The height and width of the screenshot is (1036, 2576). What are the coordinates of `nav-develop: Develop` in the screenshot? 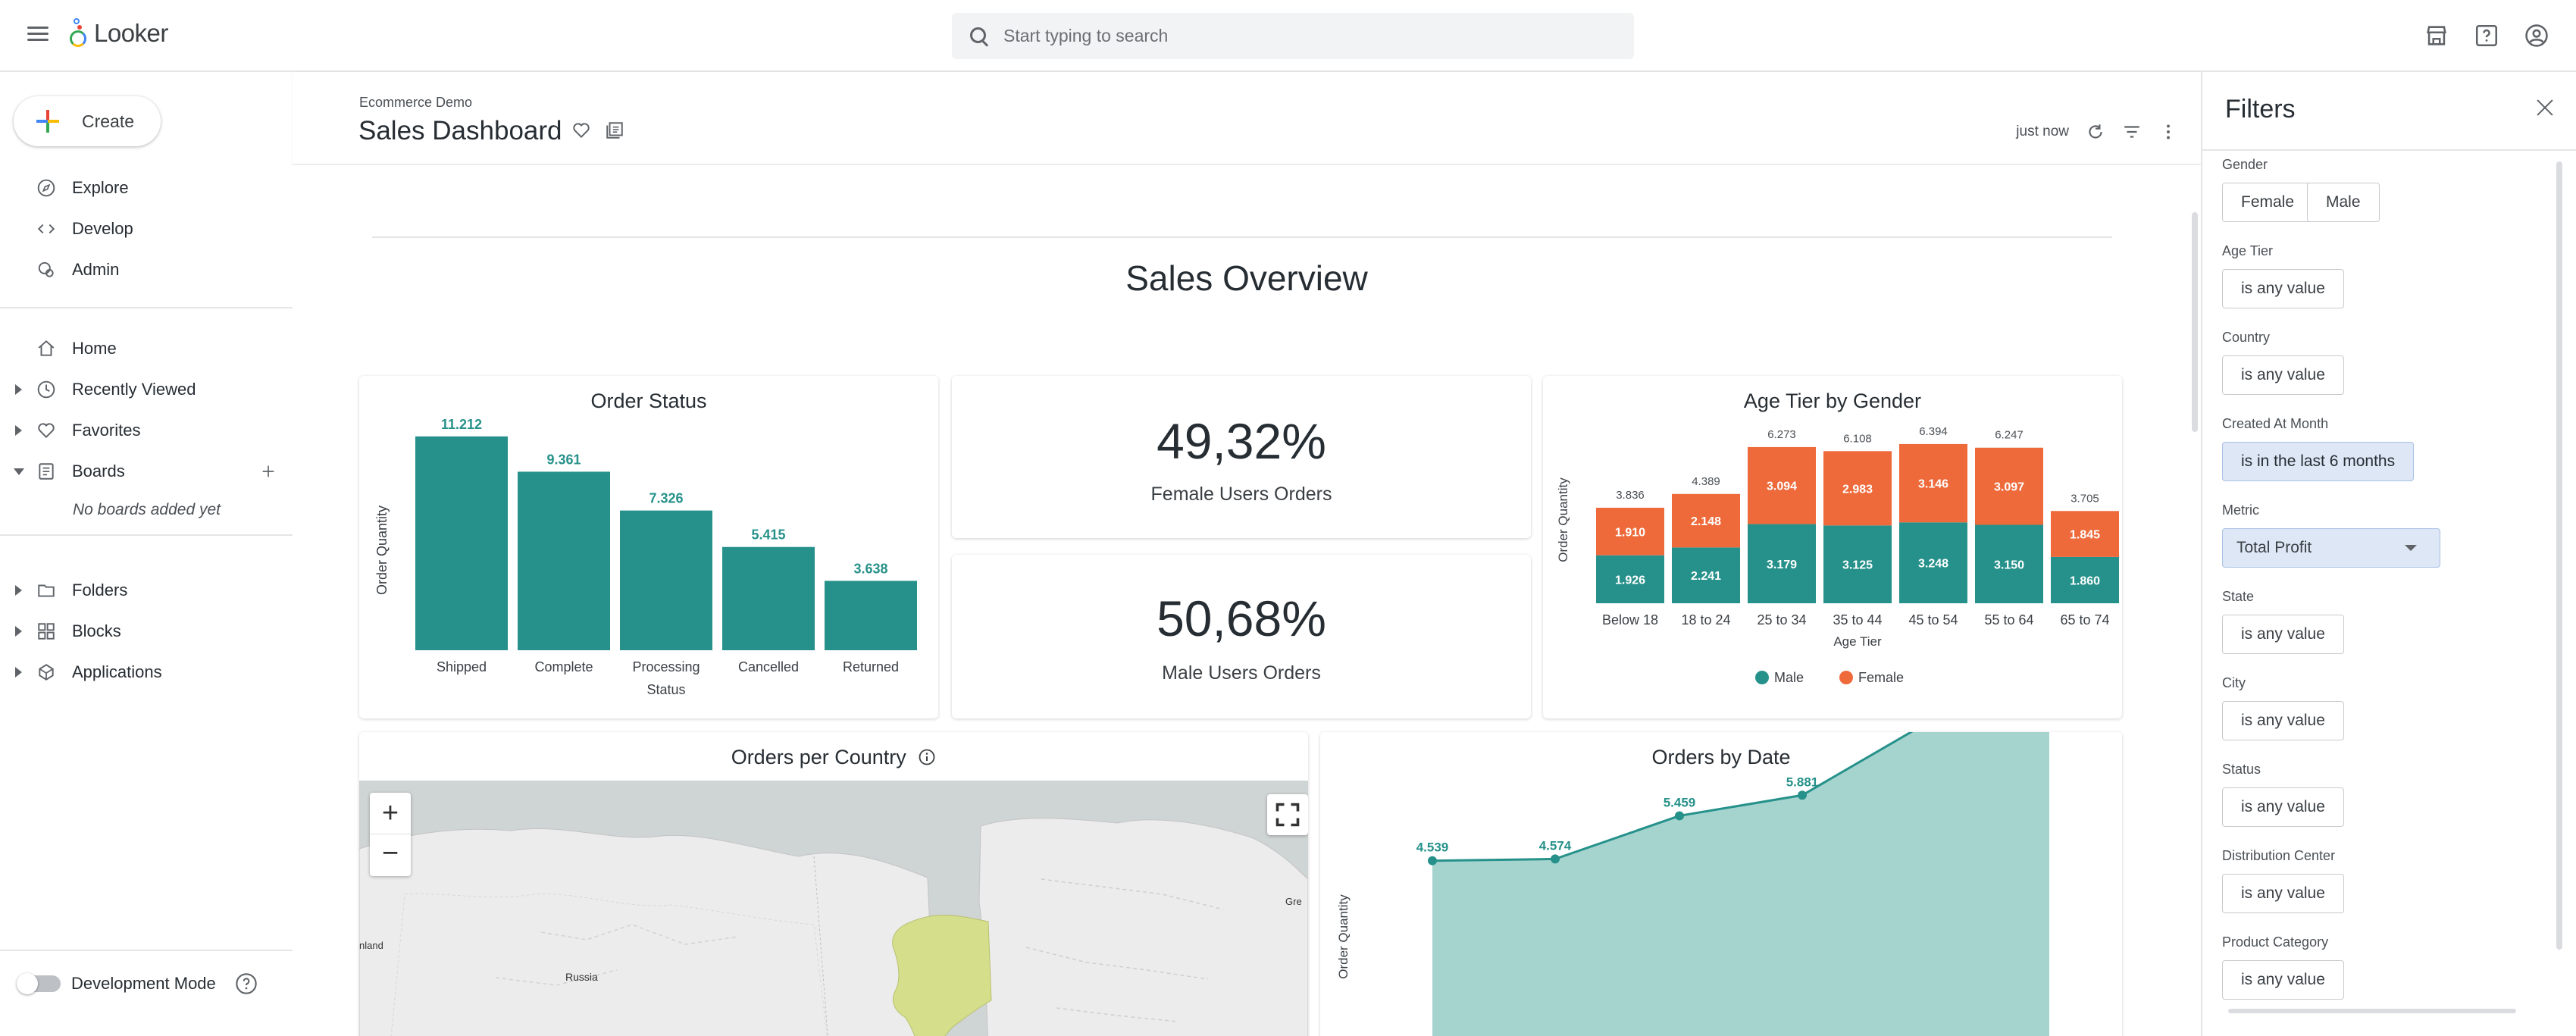 It's located at (147, 229).